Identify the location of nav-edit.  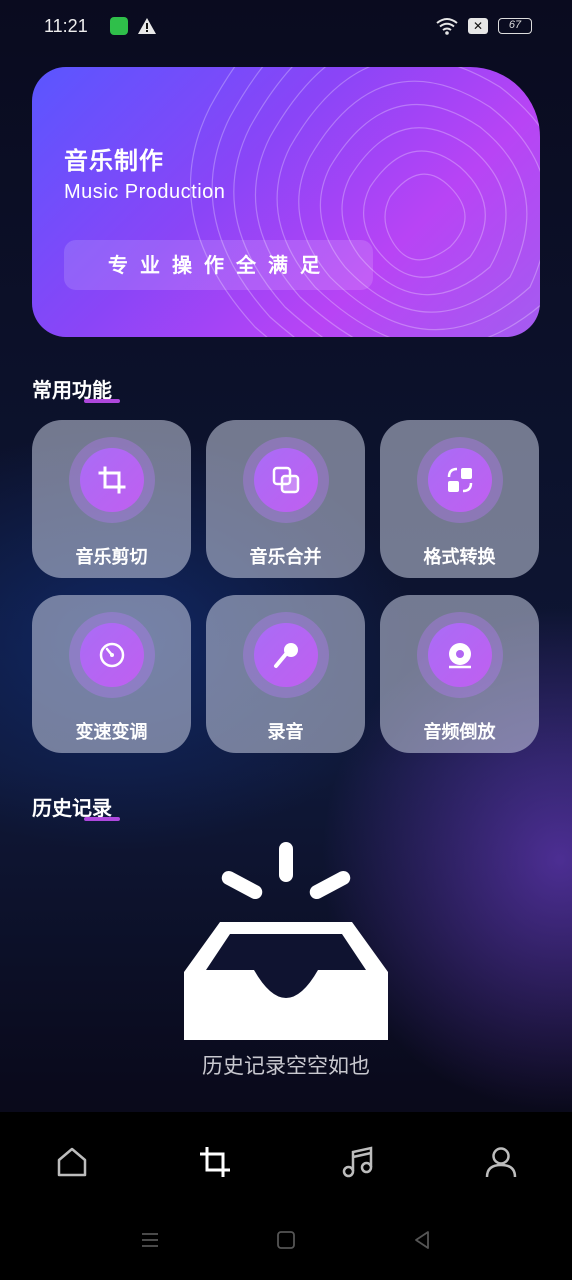
(214, 1162).